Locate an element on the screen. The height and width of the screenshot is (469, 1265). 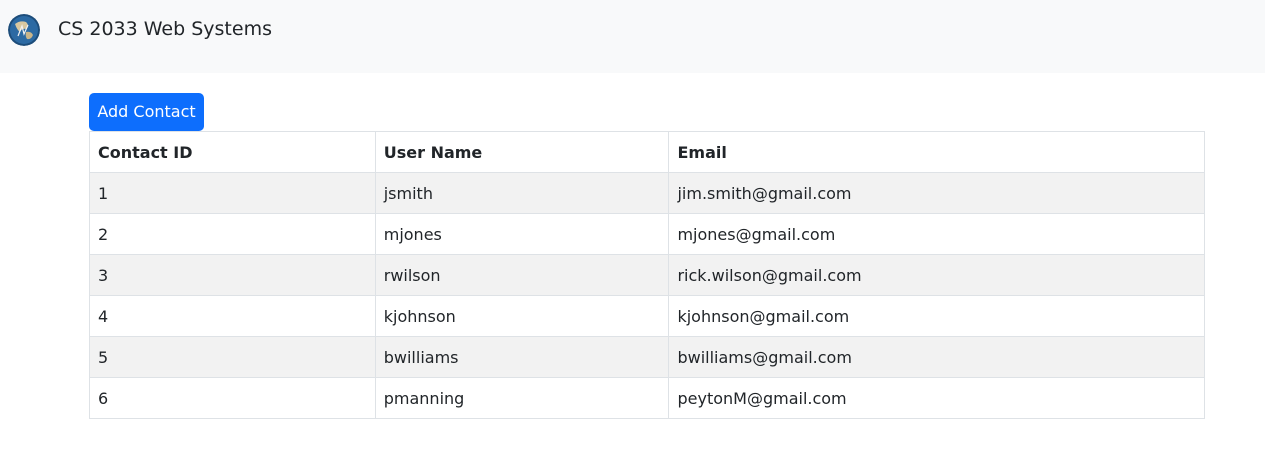
table-row: 4 kjohnson kjohnson@gmail.com is located at coordinates (647, 316).